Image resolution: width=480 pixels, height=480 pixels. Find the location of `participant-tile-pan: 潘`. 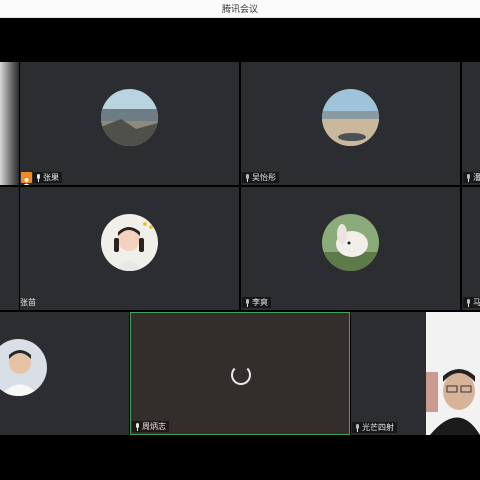

participant-tile-pan: 潘 is located at coordinates (471, 123).